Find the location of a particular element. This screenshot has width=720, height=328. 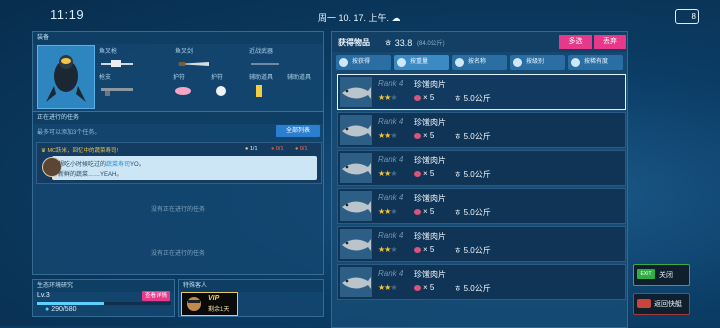

equipment-slot-label: 护符 is located at coordinates (217, 78).